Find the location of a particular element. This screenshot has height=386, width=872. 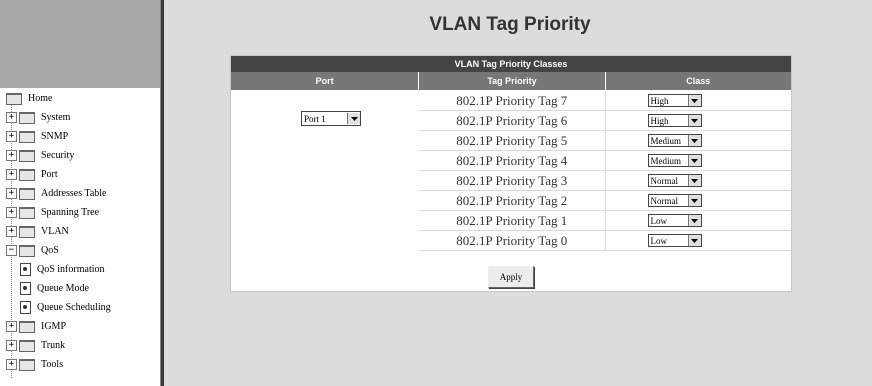

table-header-row: Port Tag Priority Class is located at coordinates (511, 81).